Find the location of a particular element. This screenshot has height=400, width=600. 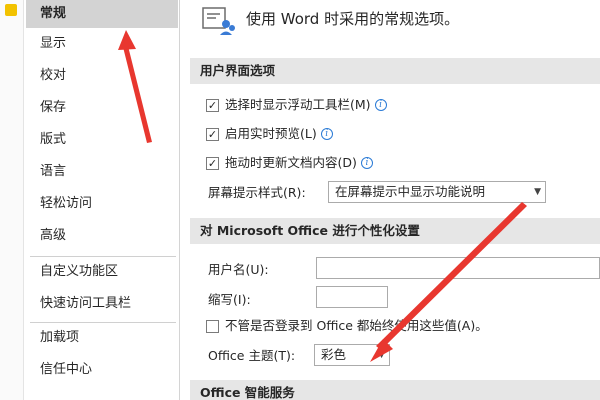

always-use-label: 不管是否登录到 Office 都始终使用这些值(A)。 is located at coordinates (356, 325).